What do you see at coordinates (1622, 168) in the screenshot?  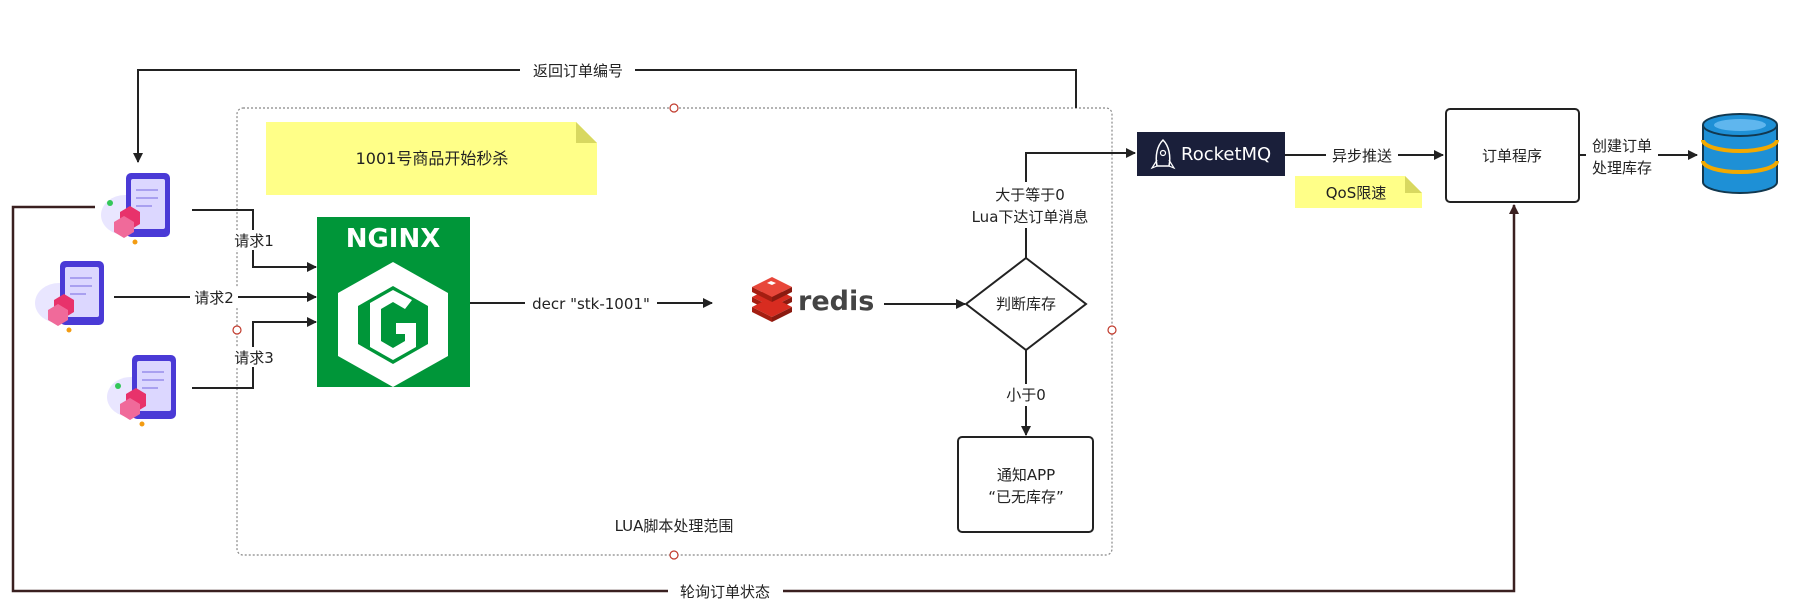 I see `create-order-label-2: 处理库存` at bounding box center [1622, 168].